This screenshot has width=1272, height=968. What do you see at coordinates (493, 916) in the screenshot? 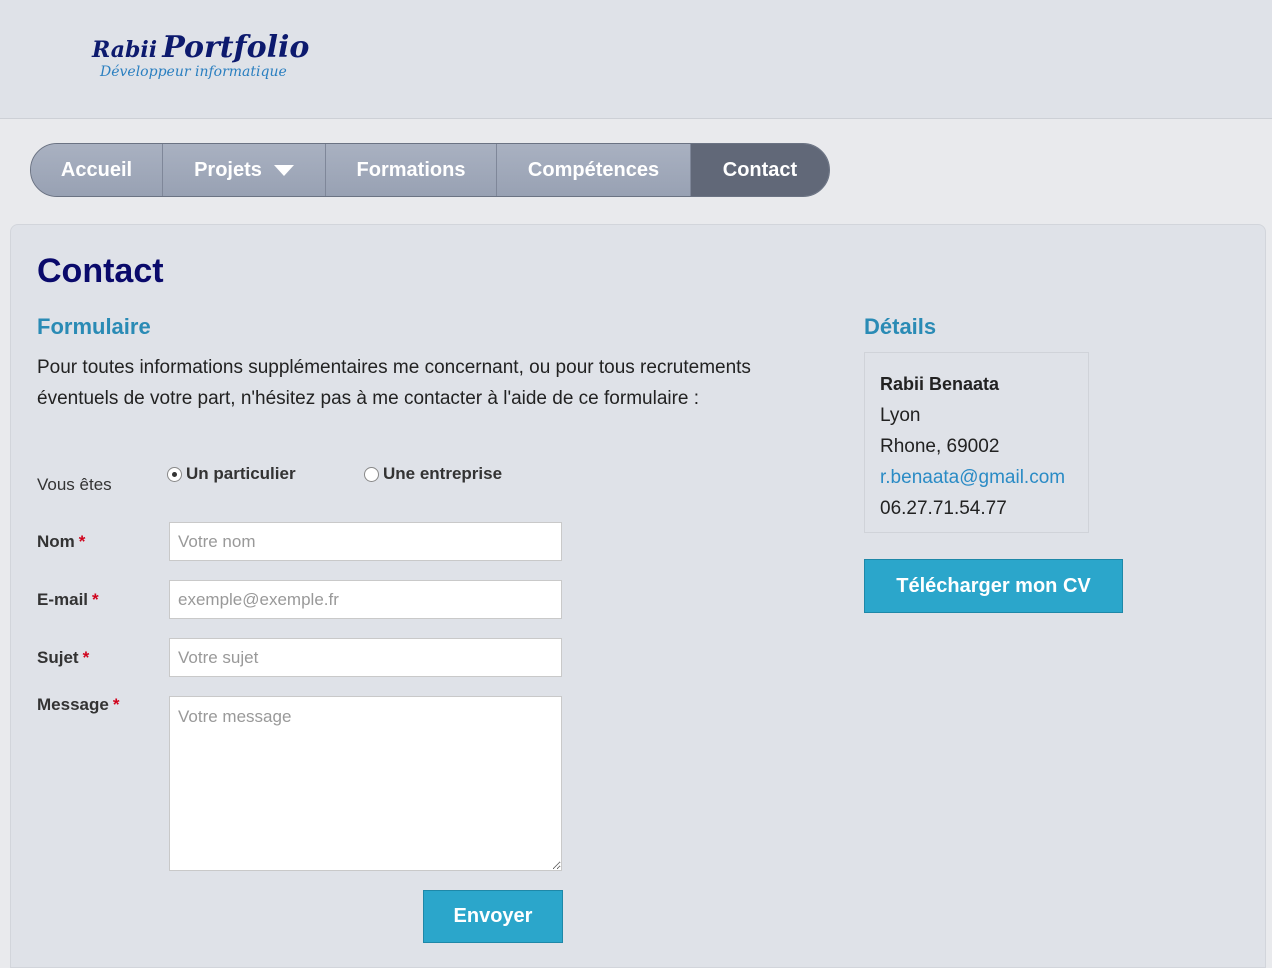
I see `send-button: Envoyer` at bounding box center [493, 916].